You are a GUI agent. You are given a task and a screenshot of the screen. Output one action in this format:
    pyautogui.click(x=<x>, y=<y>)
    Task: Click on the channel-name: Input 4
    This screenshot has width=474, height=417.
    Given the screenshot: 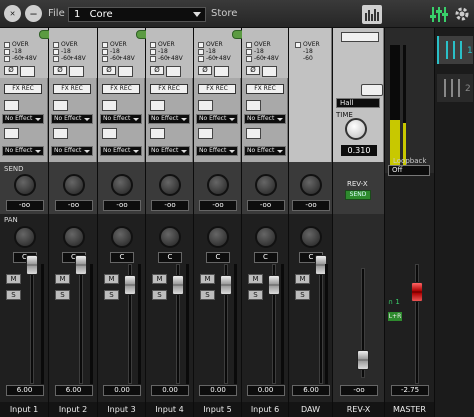 What is the action you would take?
    pyautogui.click(x=169, y=409)
    